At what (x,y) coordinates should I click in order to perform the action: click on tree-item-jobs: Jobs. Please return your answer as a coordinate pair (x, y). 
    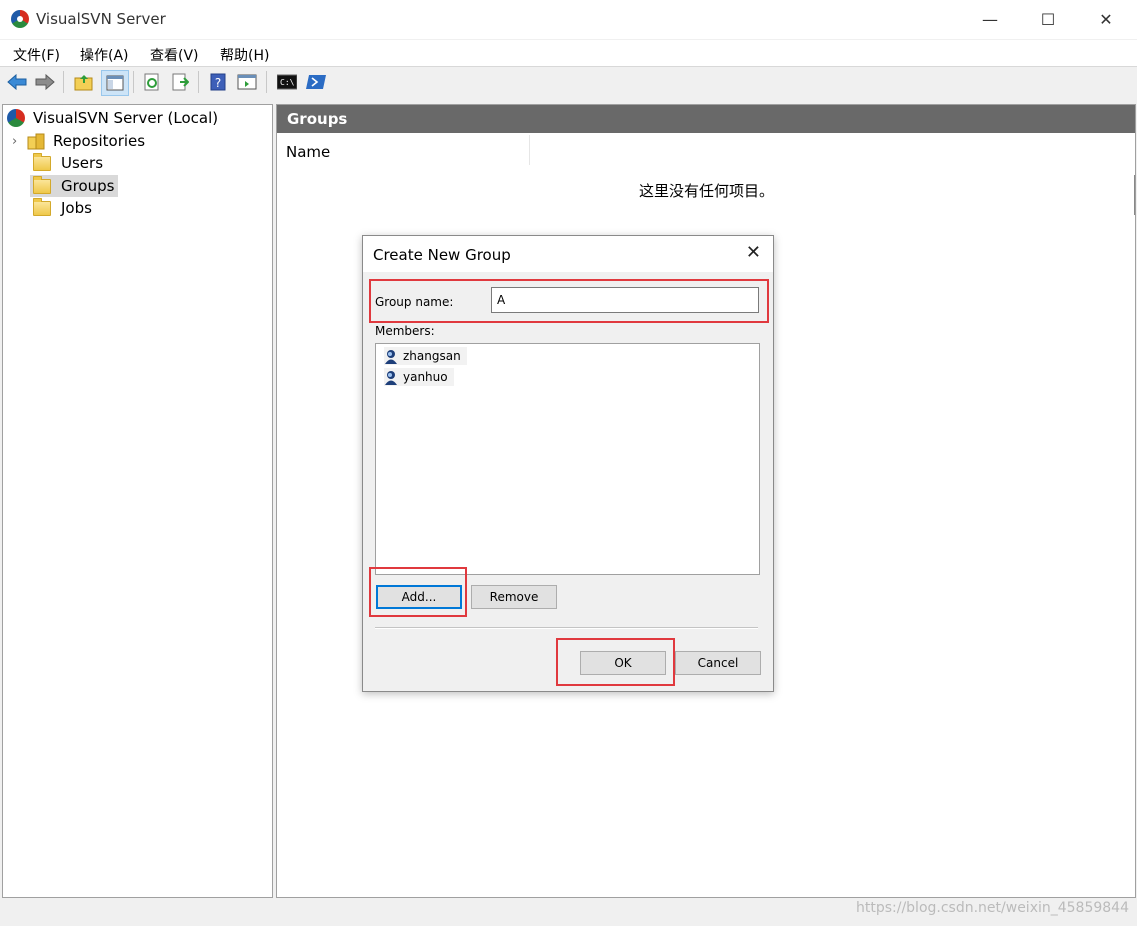
    Looking at the image, I should click on (64, 208).